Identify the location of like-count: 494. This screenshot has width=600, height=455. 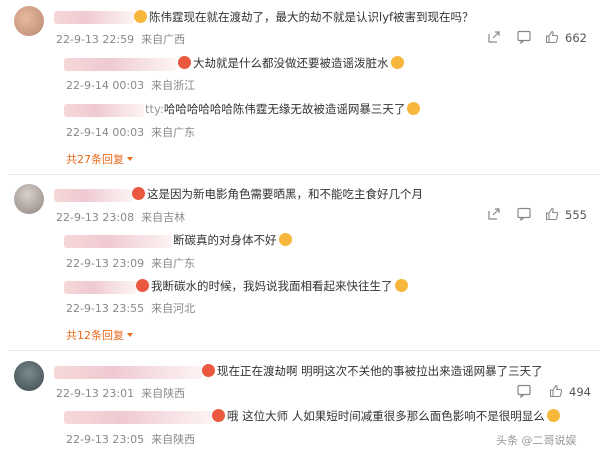
(580, 392).